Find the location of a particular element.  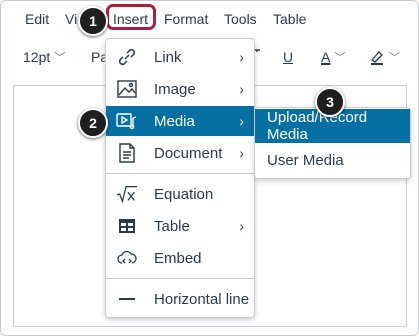

underline-button: U is located at coordinates (288, 57).